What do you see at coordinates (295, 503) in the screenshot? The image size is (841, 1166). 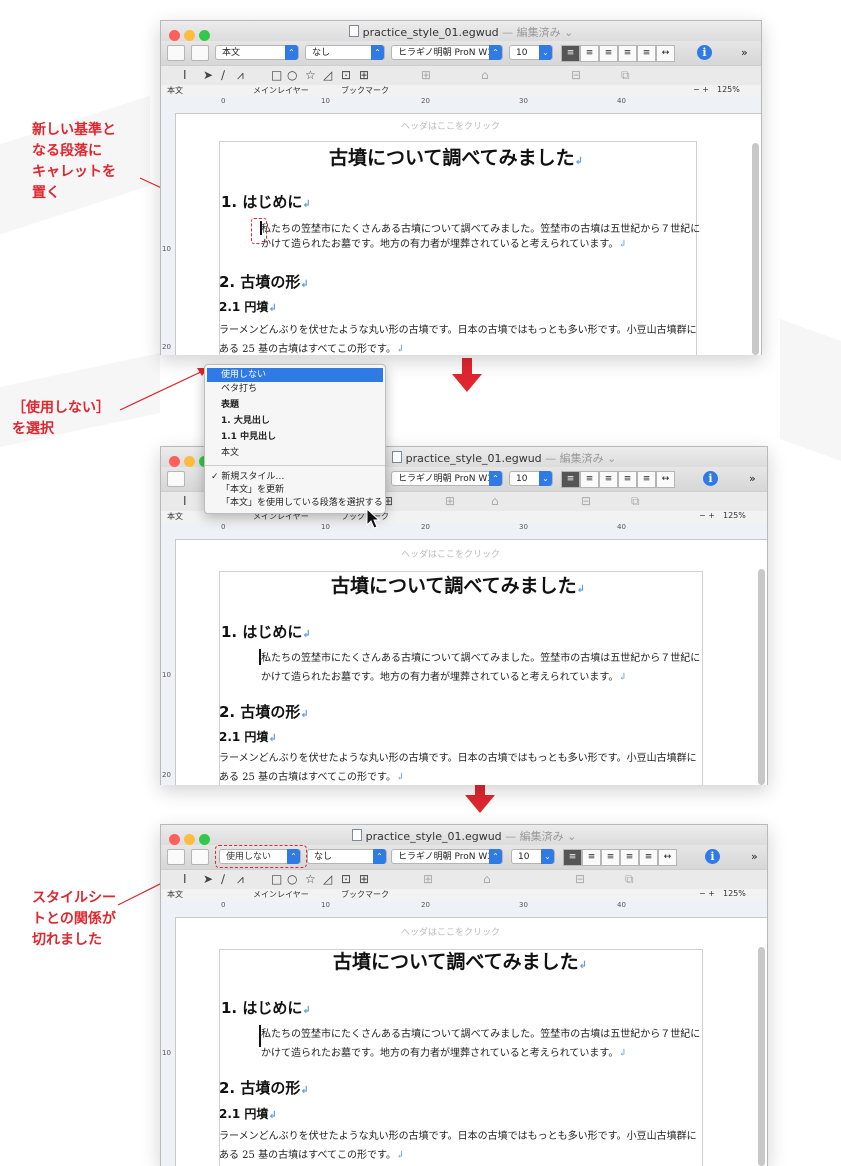 I see `menu-item-select-paragraphs: 「本文」を使用している段落を選択する` at bounding box center [295, 503].